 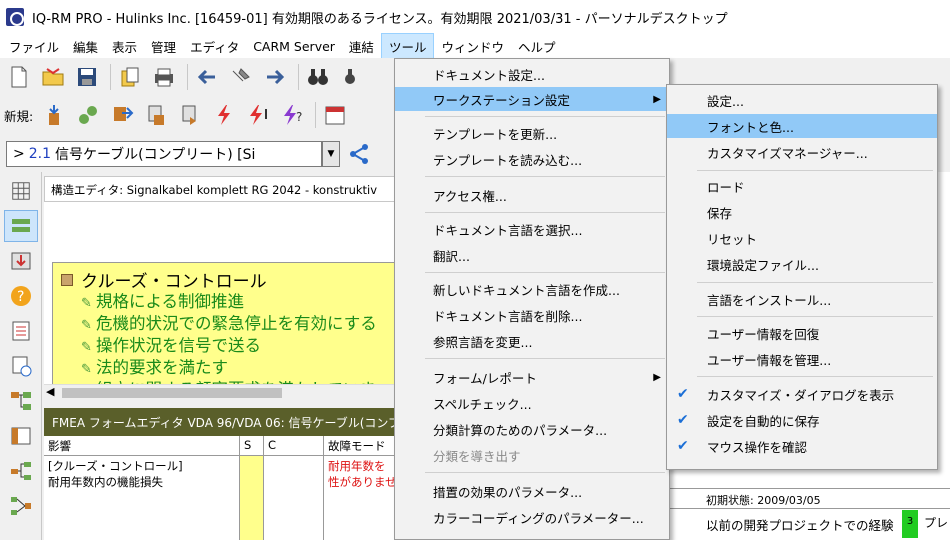 I want to click on column-header-s: S, so click(x=252, y=445).